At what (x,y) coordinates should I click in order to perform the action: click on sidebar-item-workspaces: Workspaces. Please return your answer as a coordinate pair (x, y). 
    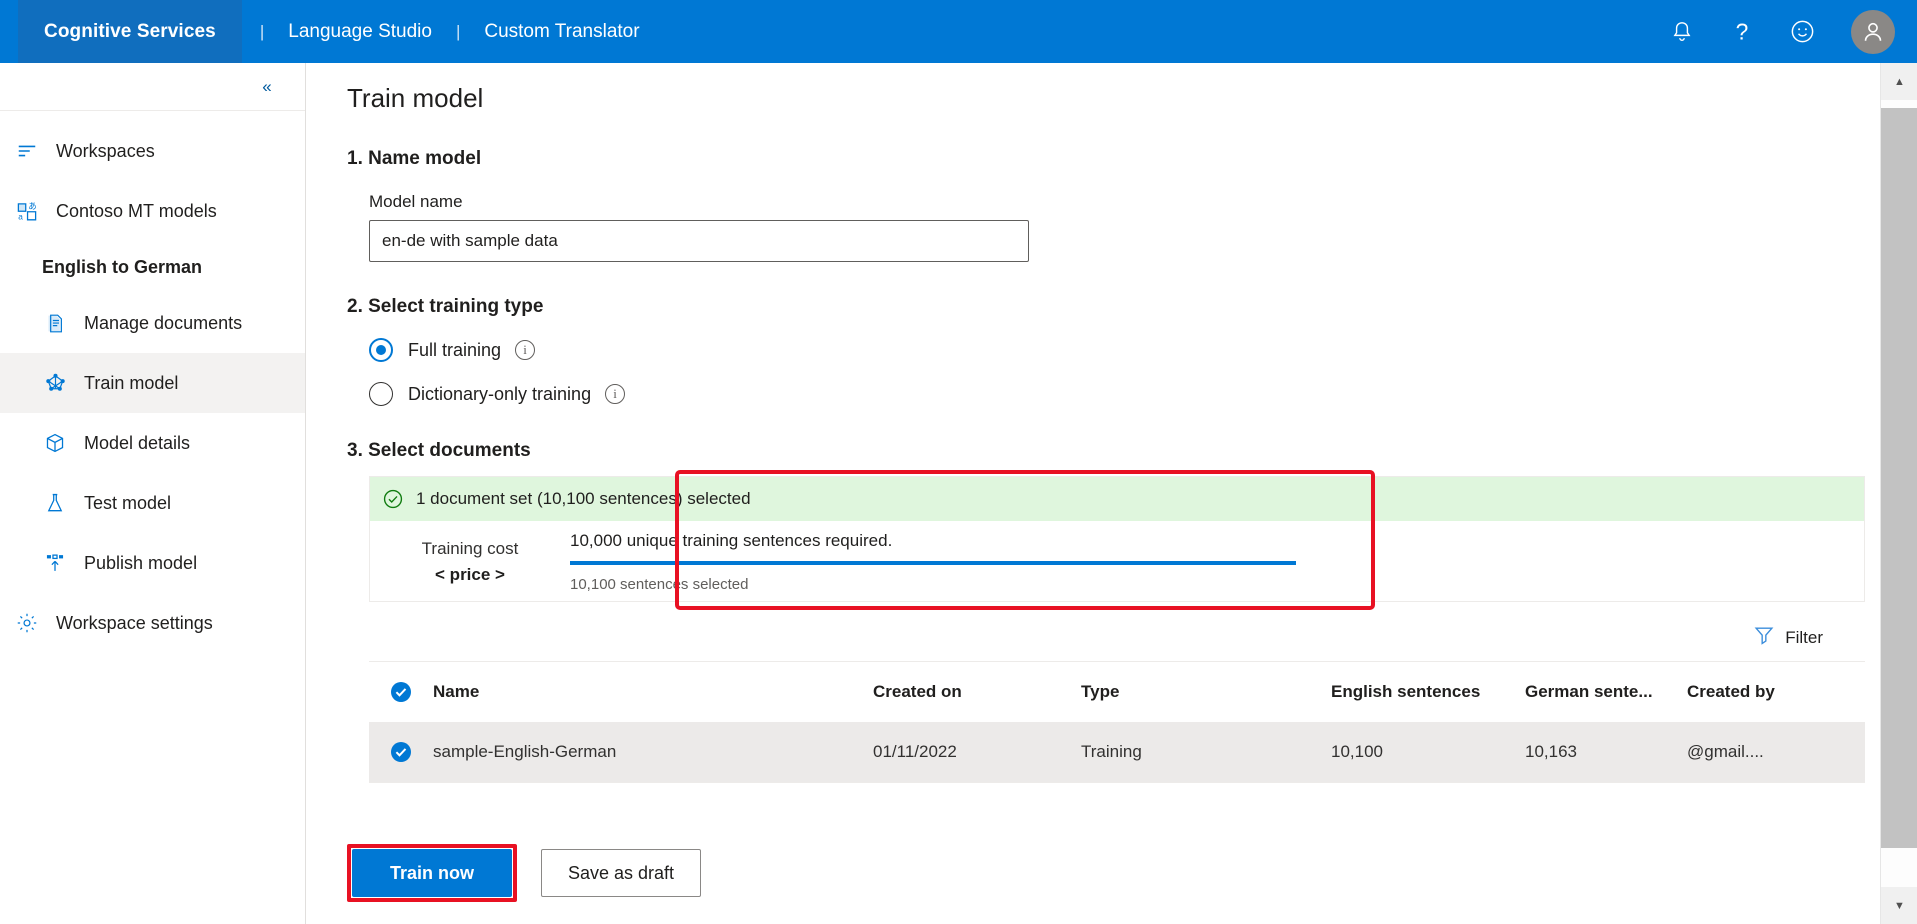
    Looking at the image, I should click on (152, 151).